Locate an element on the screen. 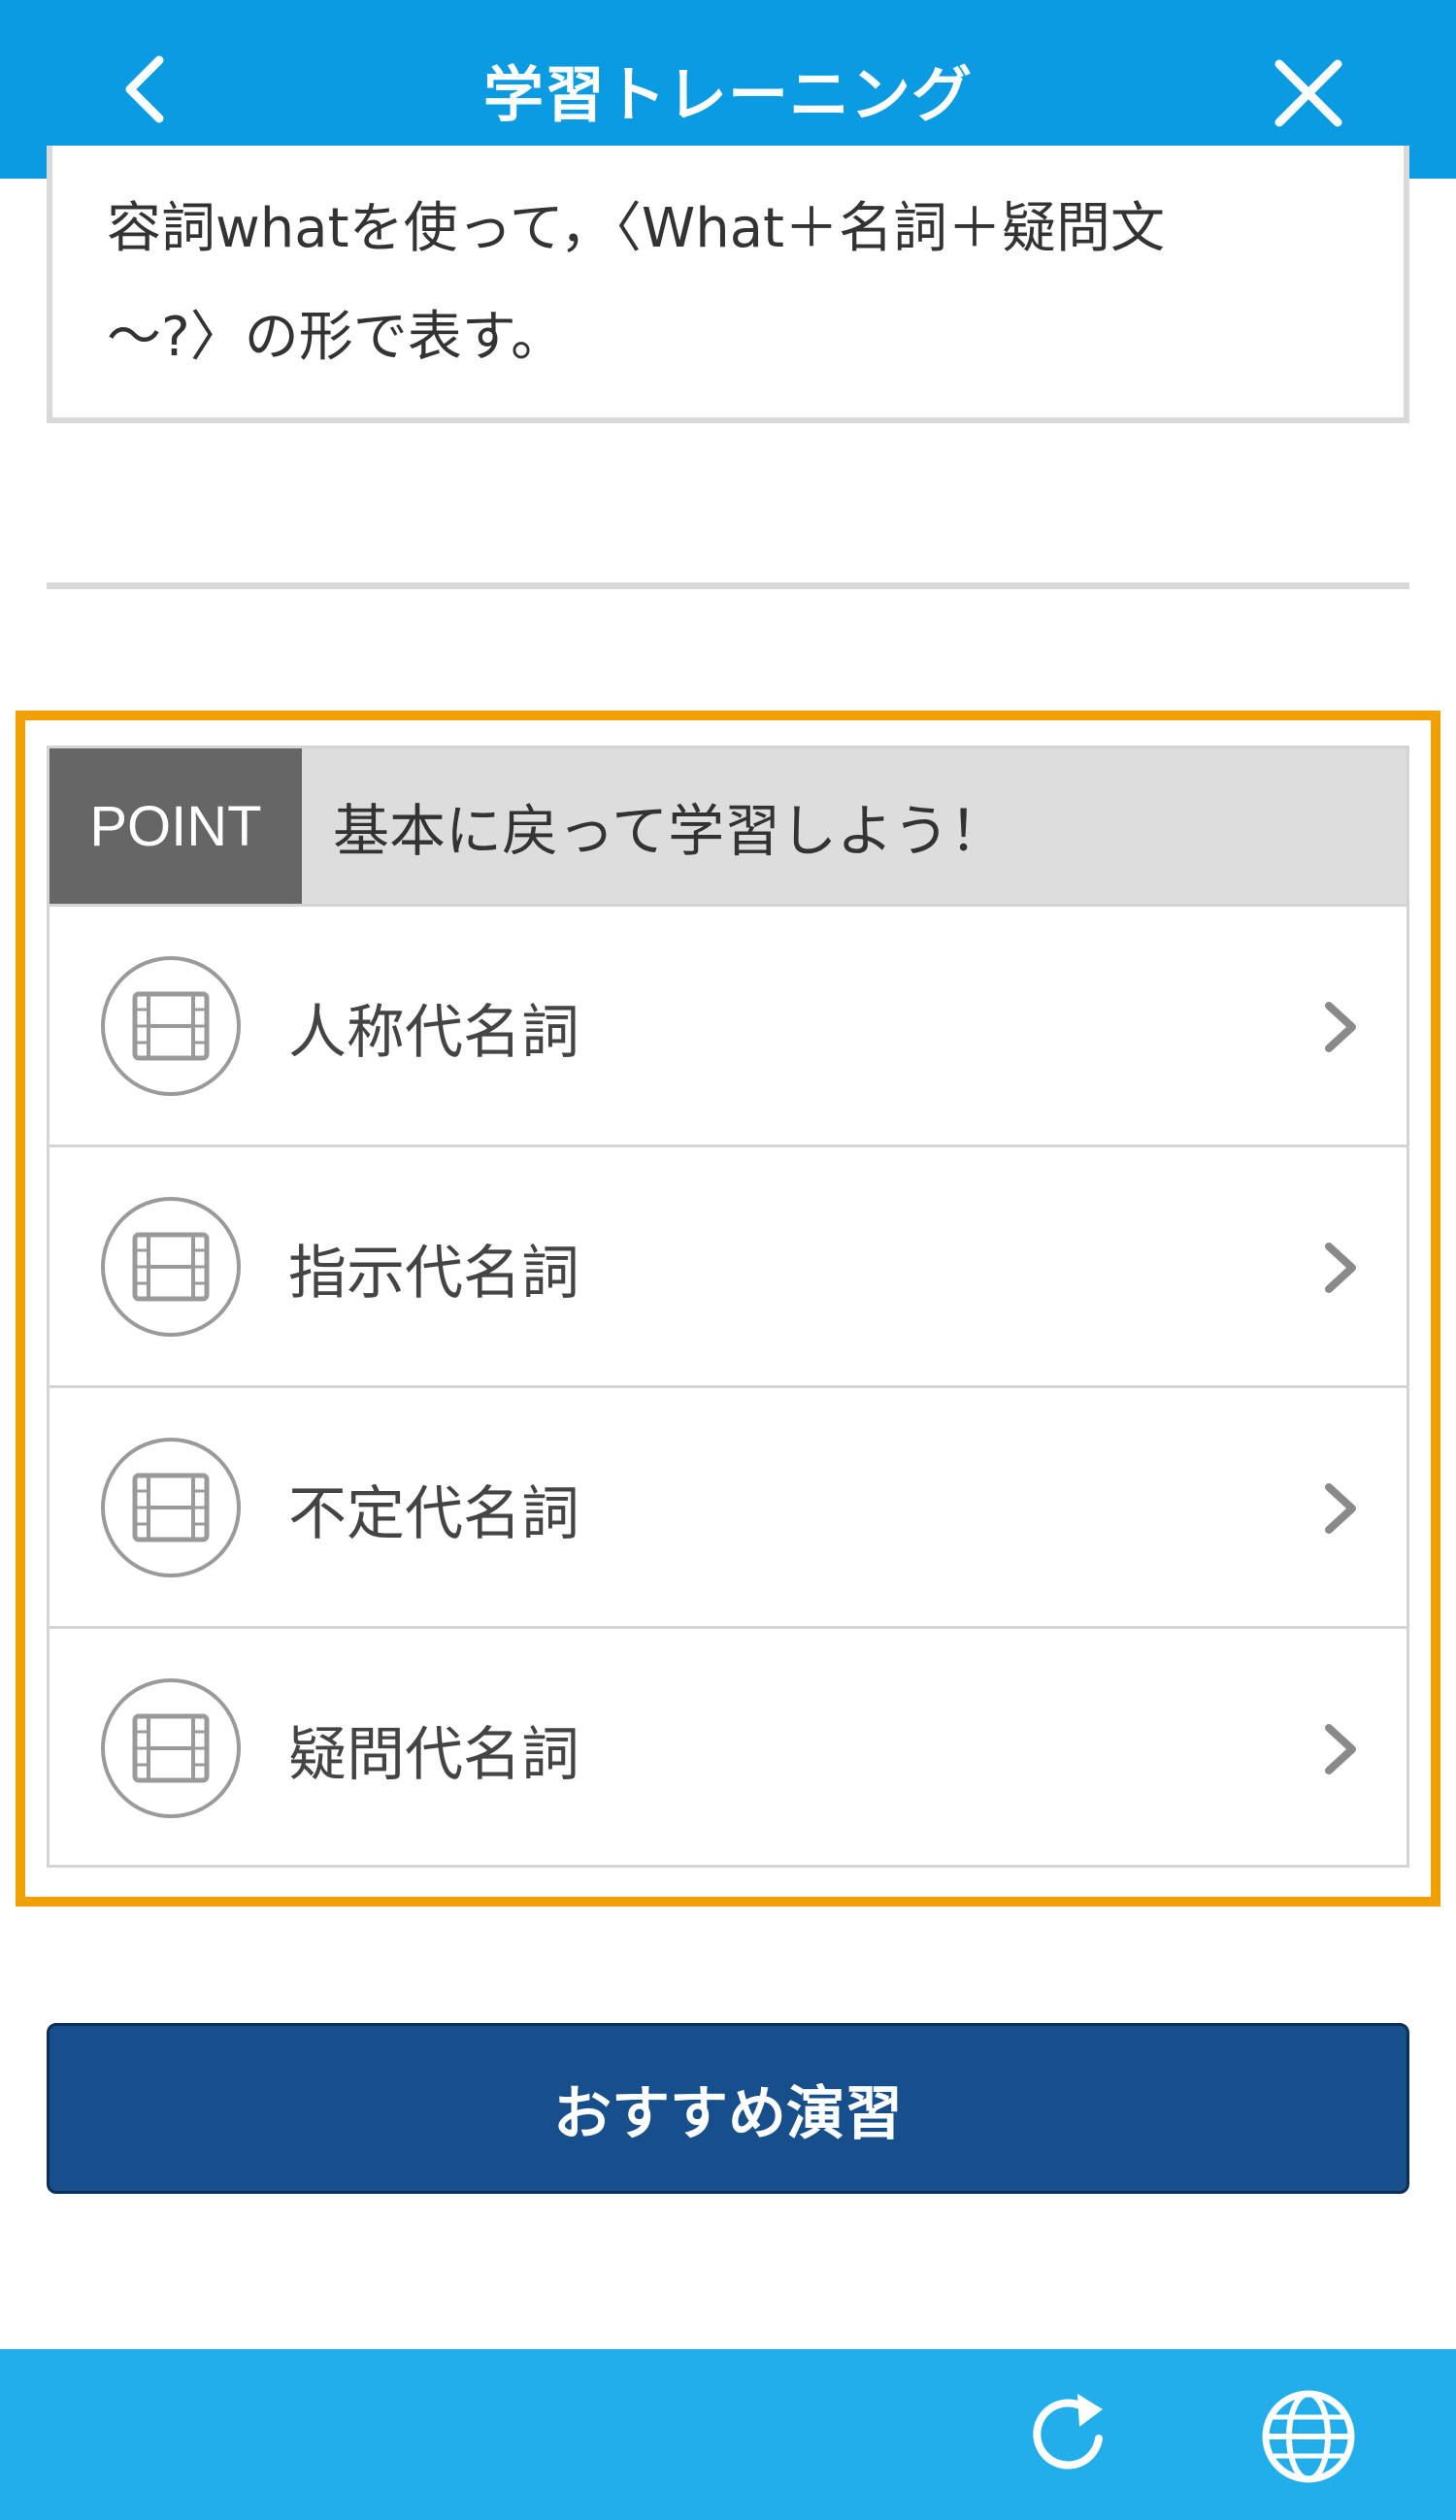 The image size is (1456, 2520). point-badge: POINT is located at coordinates (176, 826).